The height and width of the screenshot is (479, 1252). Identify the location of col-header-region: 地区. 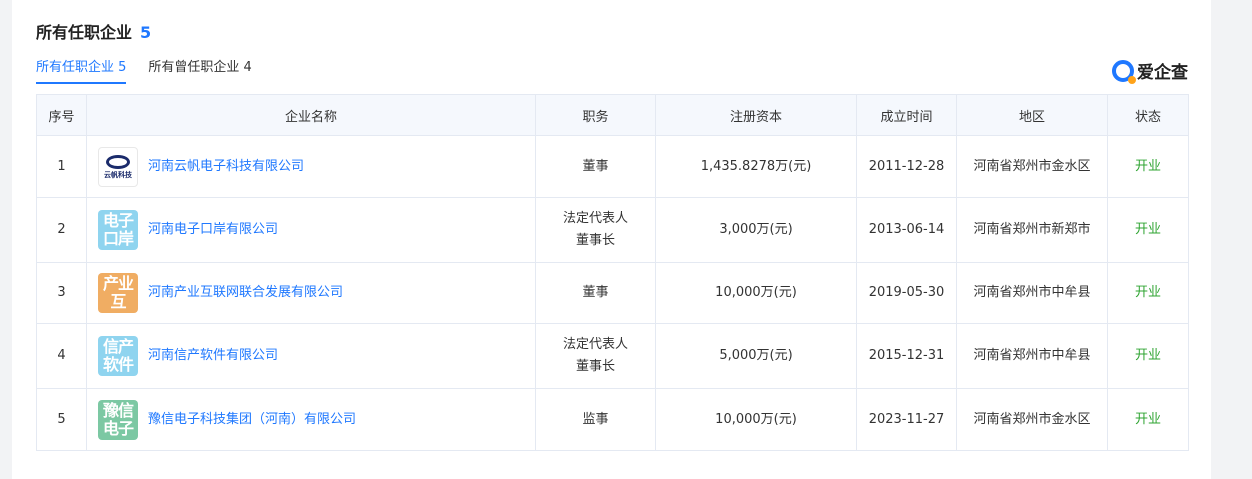
(1032, 115).